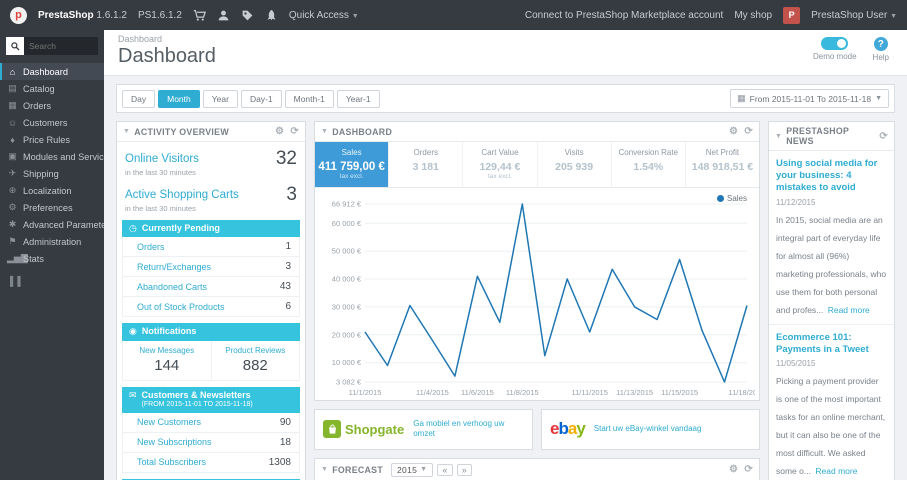  What do you see at coordinates (223, 15) in the screenshot?
I see `customer-icon` at bounding box center [223, 15].